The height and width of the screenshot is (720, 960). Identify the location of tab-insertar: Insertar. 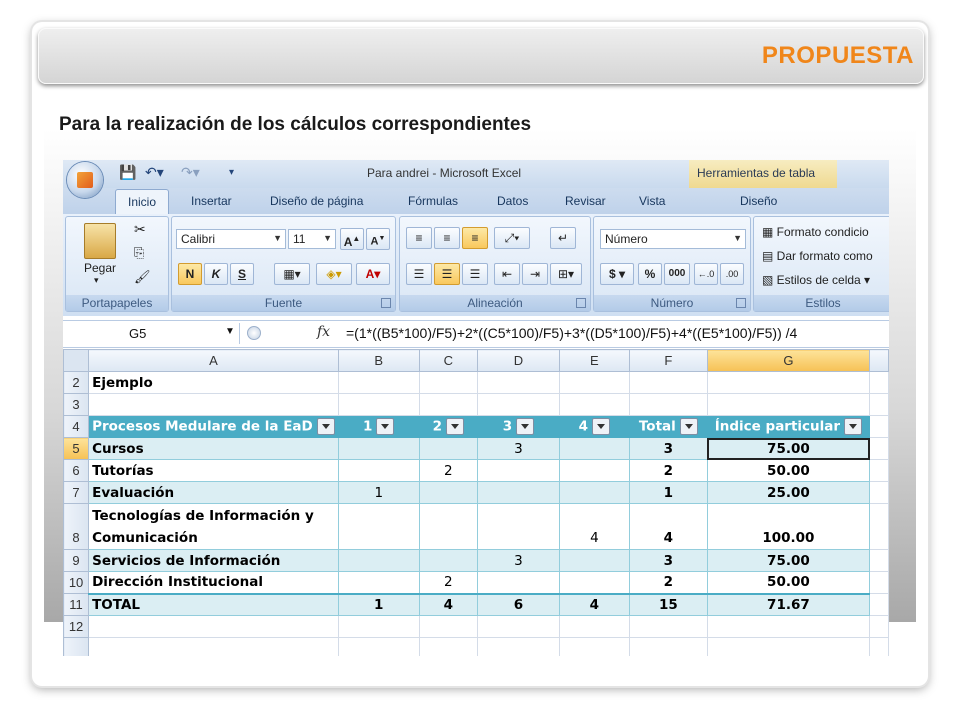
(211, 201).